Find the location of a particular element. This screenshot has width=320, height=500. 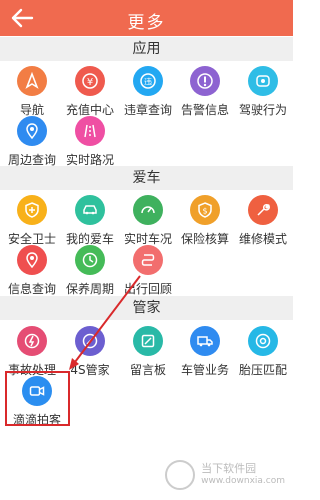

recharge-icon: ¥ is located at coordinates (90, 81).